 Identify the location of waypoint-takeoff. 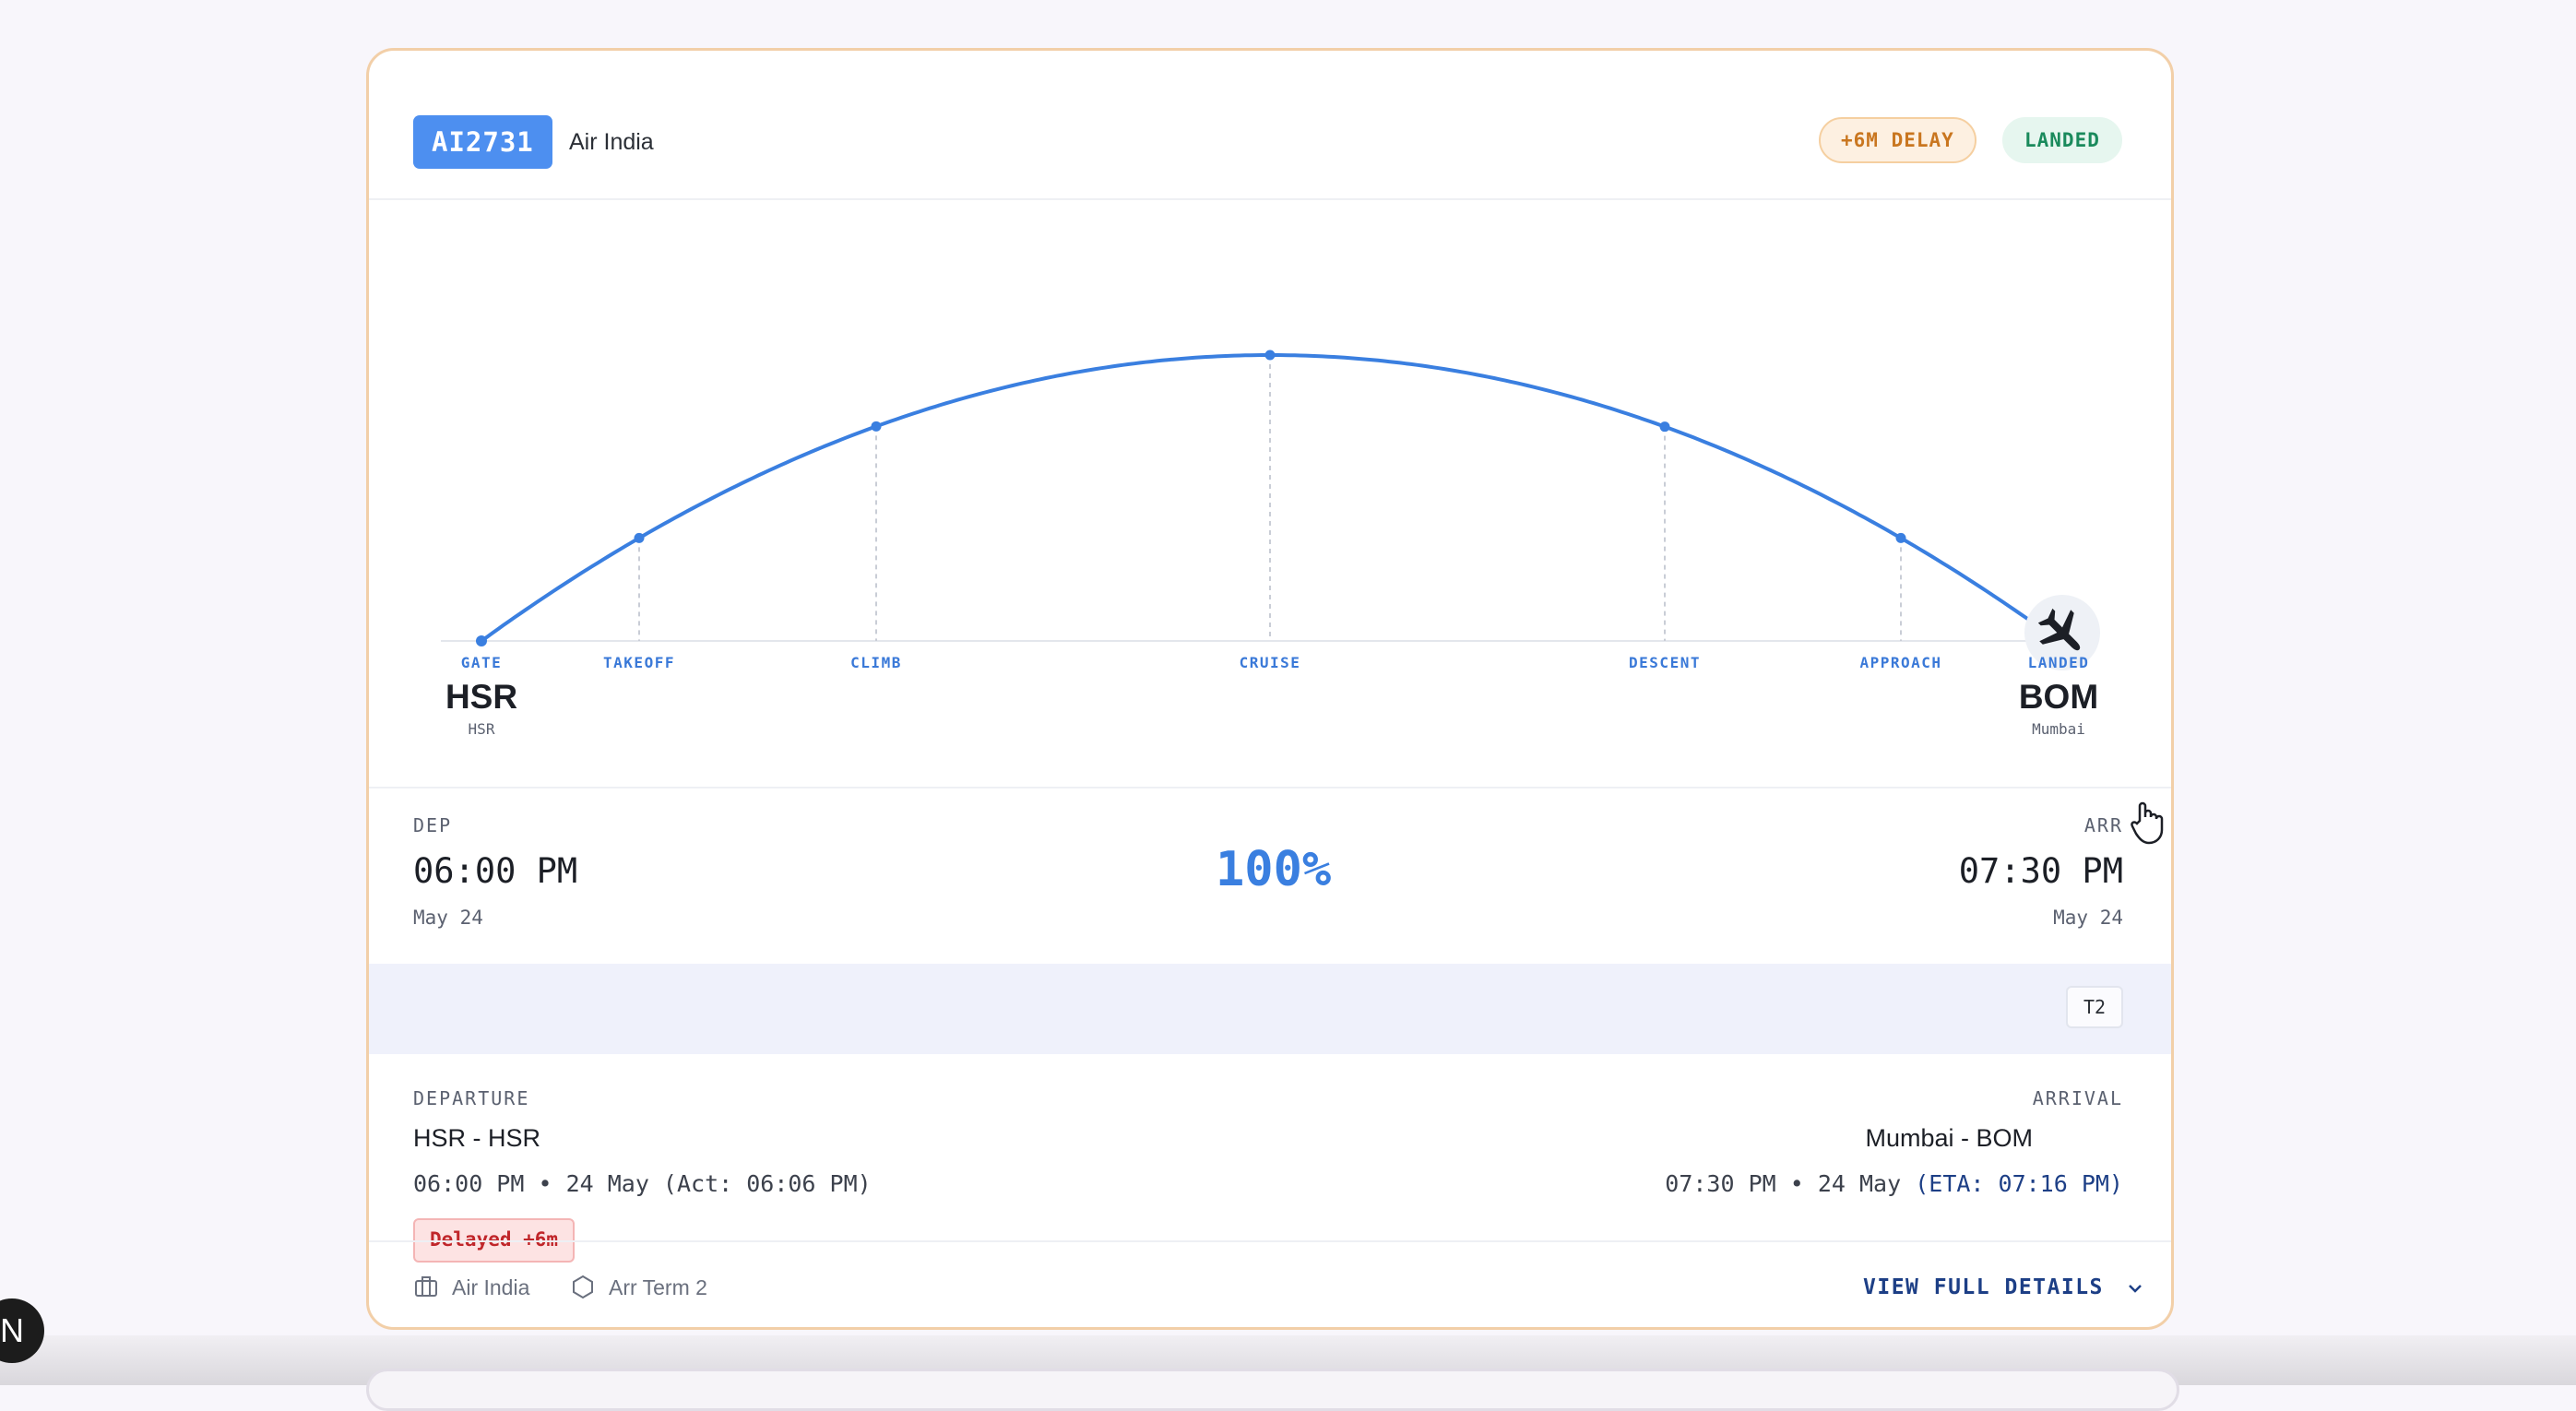
(639, 537).